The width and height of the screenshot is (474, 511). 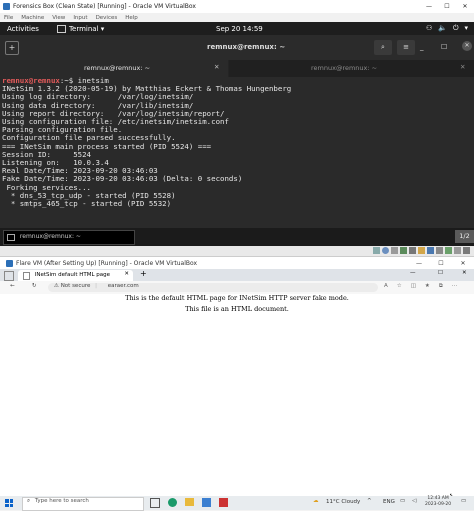 I want to click on terminal-headerbar: + remnux@remnux: ~ ⌕ ≡ _ ☐ ✕, so click(x=237, y=47).